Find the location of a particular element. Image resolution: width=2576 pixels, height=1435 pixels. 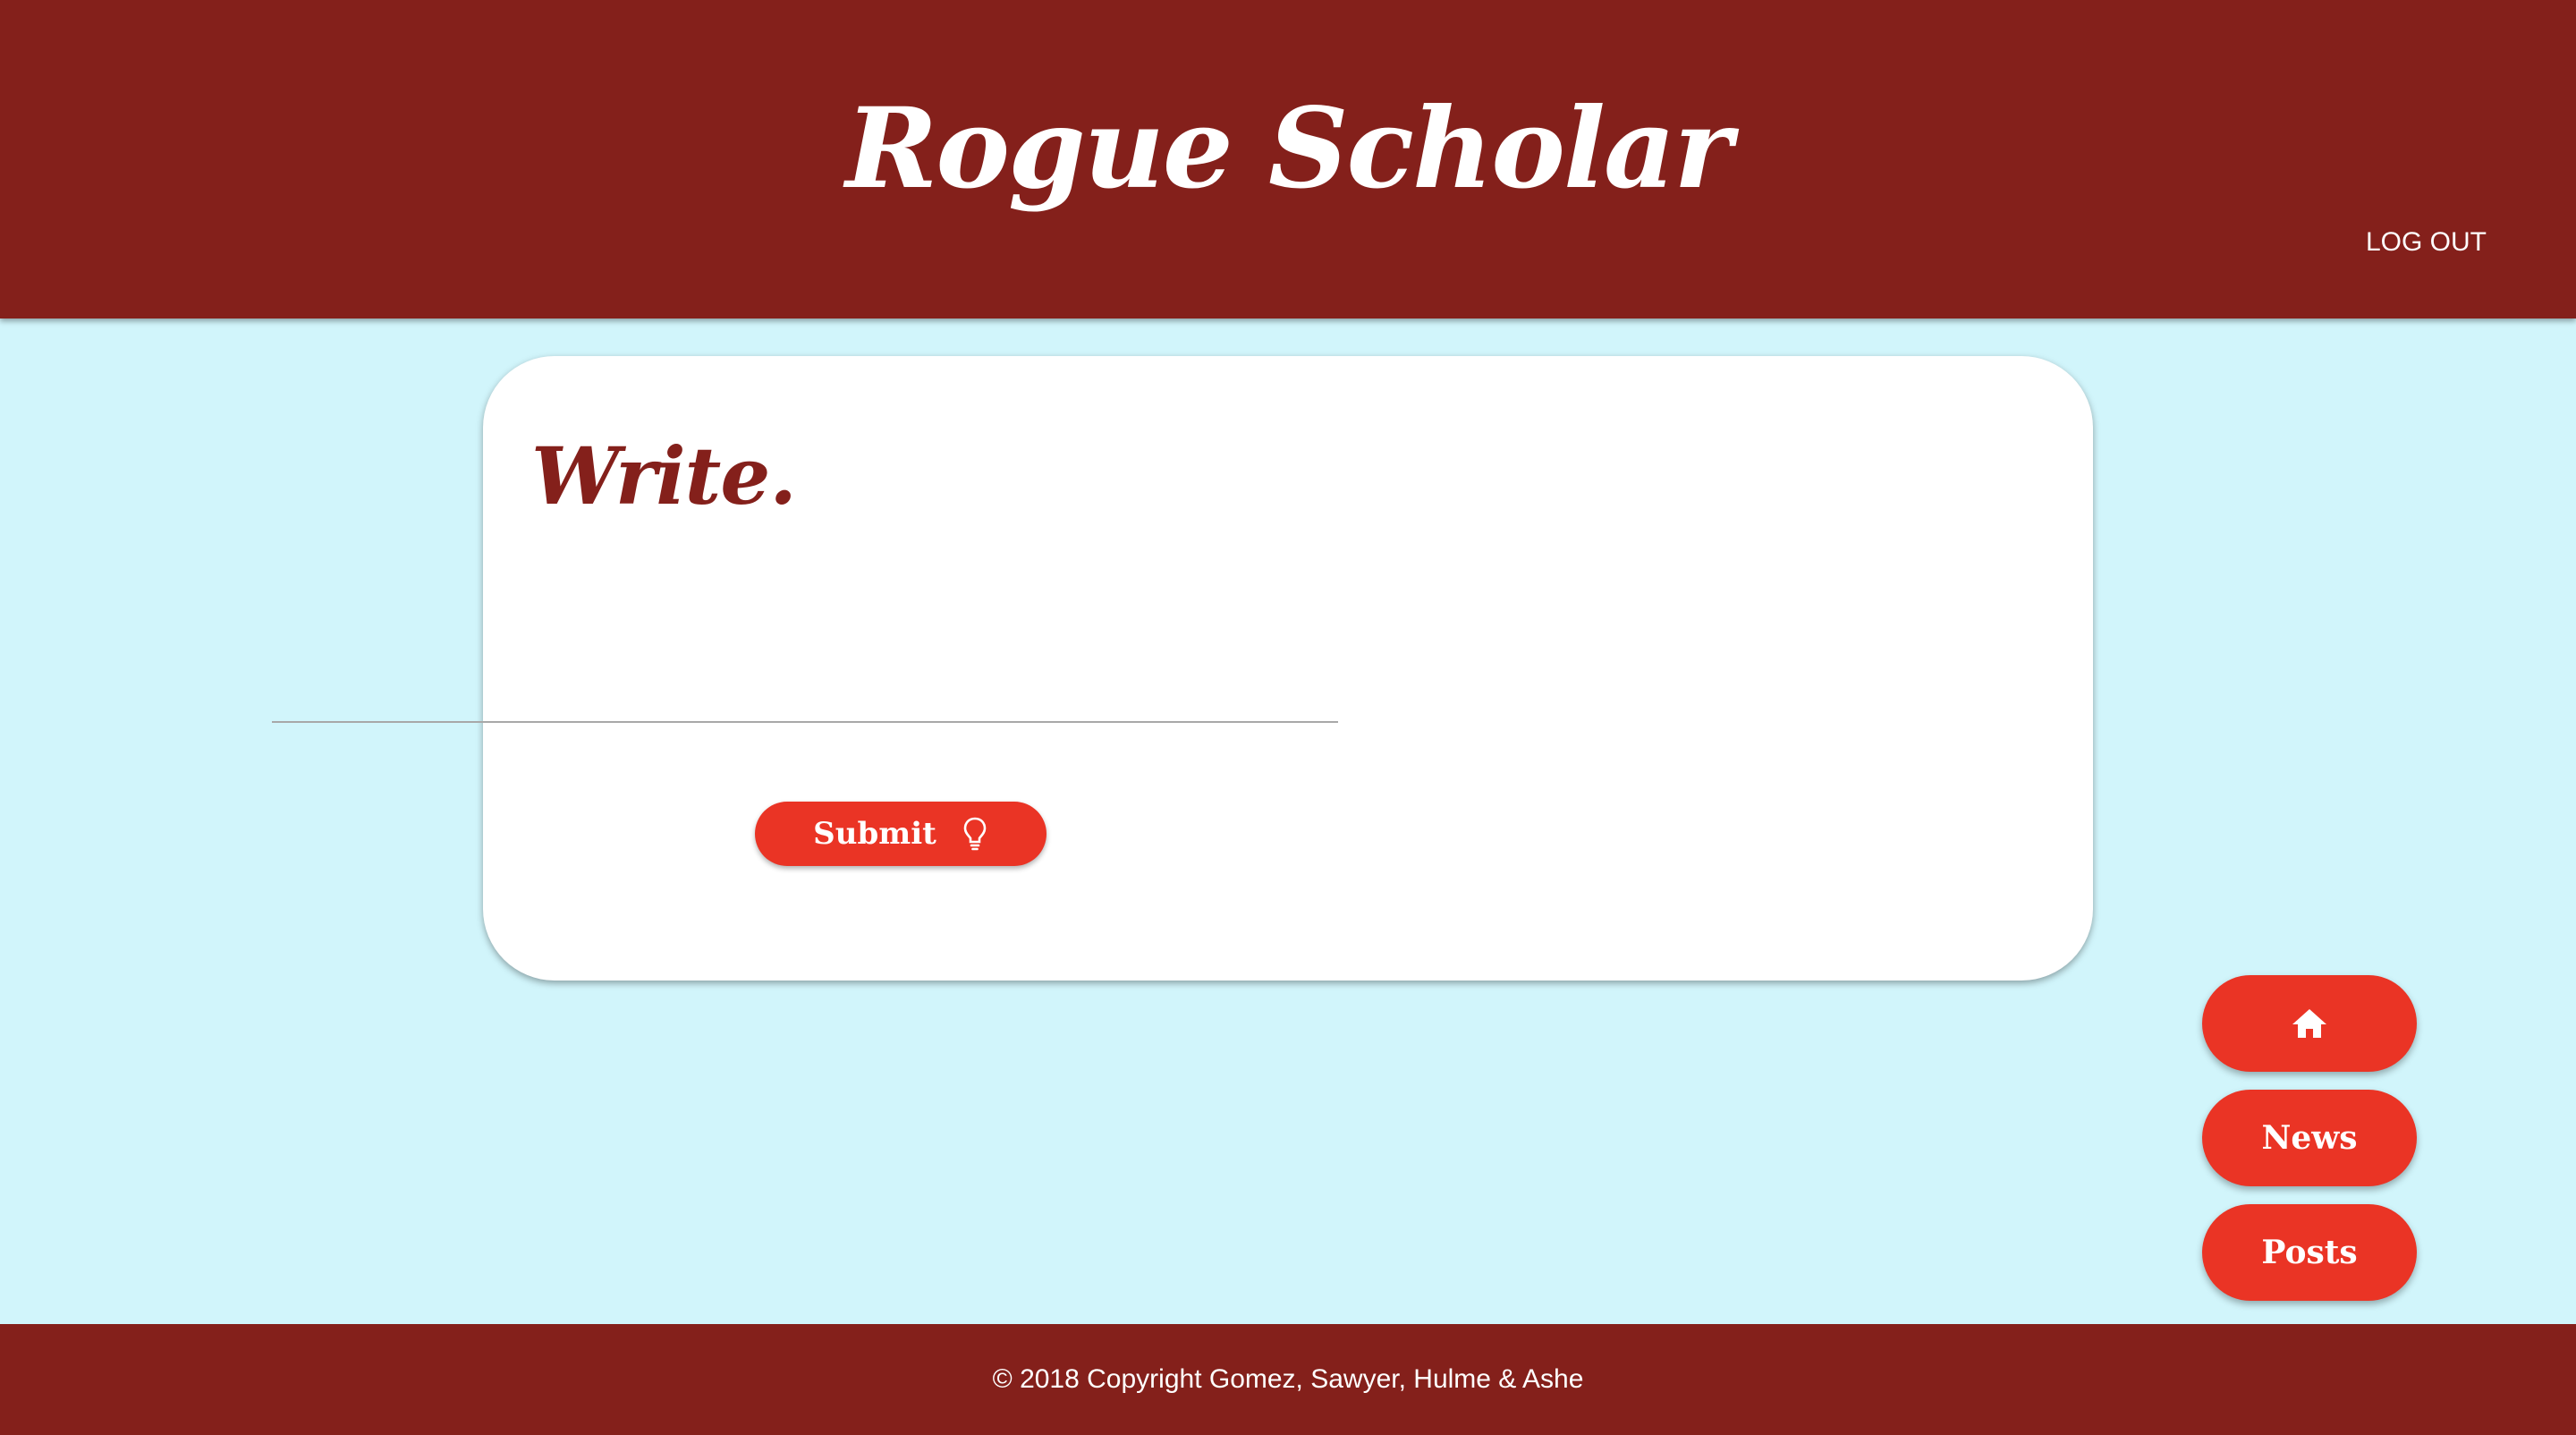

lightbulb-icon is located at coordinates (975, 834).